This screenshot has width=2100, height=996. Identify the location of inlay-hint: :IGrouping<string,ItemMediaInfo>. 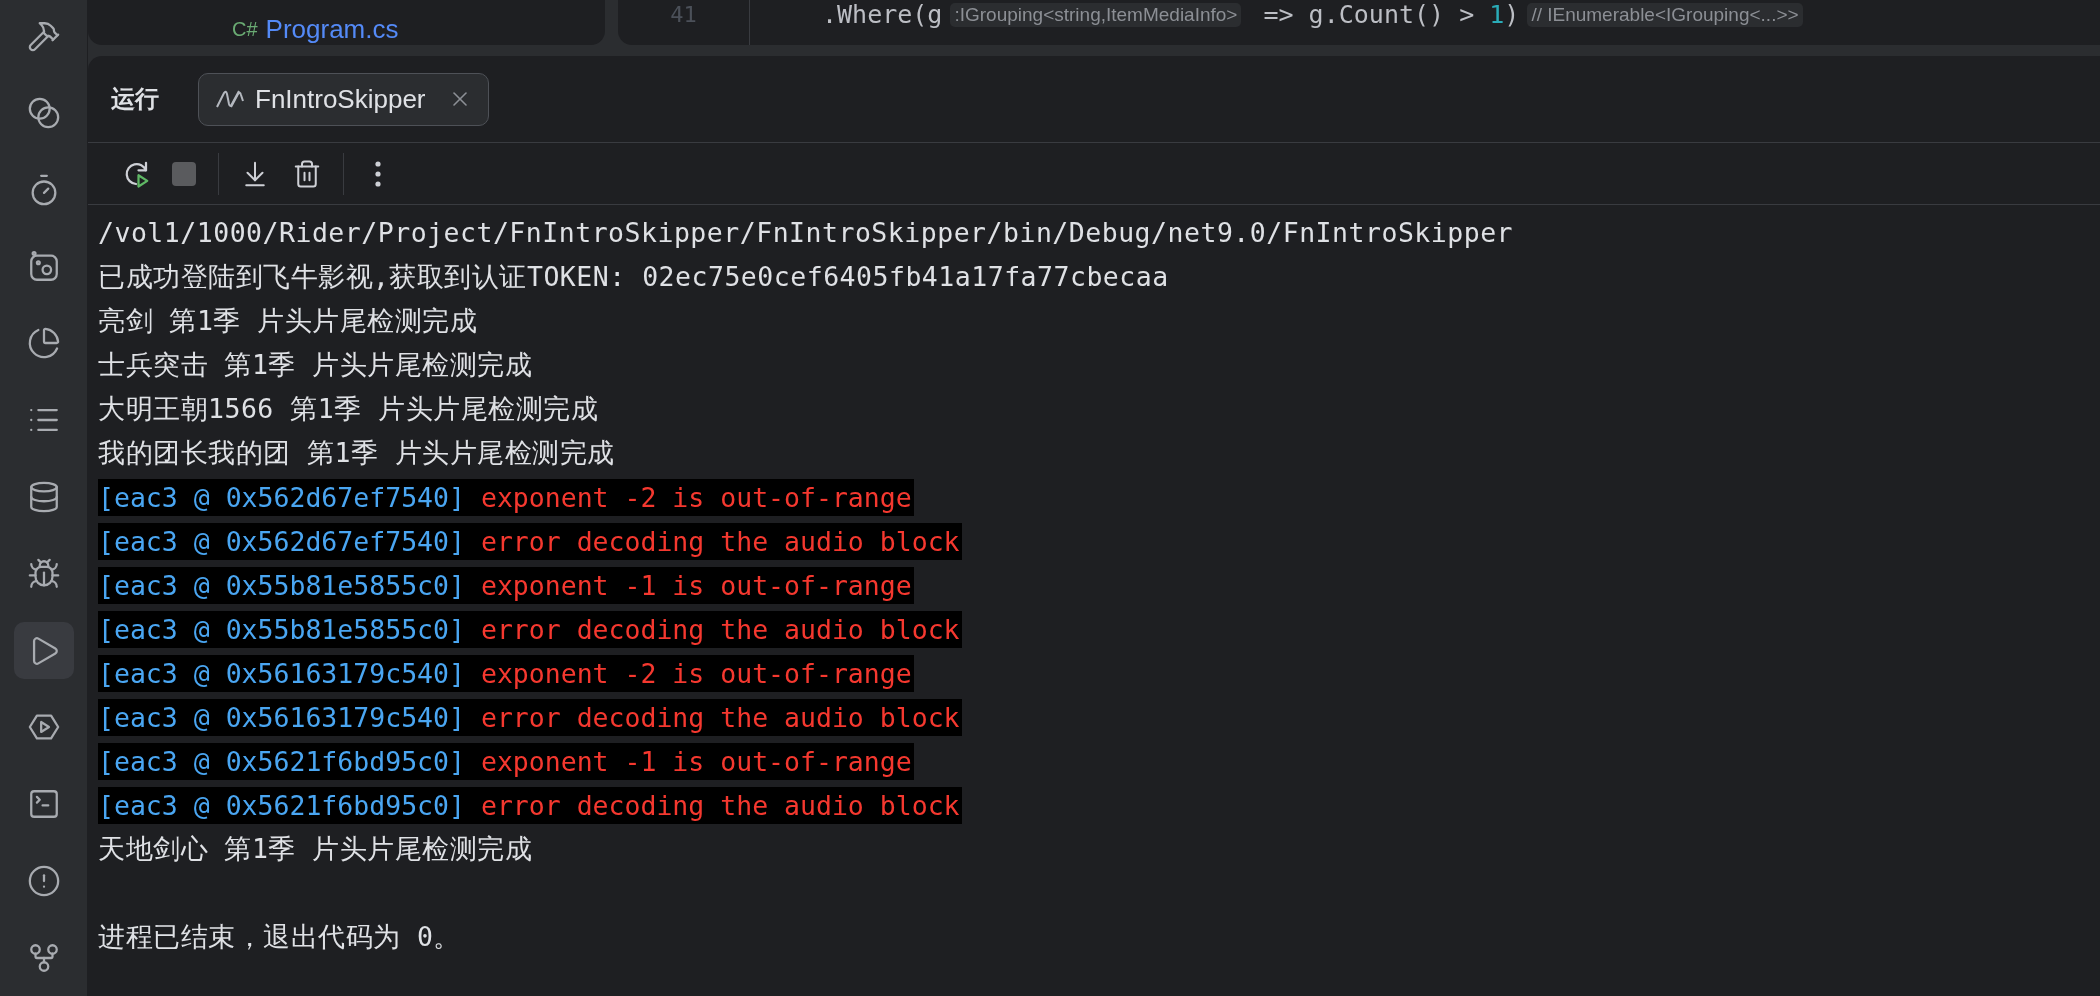
(1096, 15).